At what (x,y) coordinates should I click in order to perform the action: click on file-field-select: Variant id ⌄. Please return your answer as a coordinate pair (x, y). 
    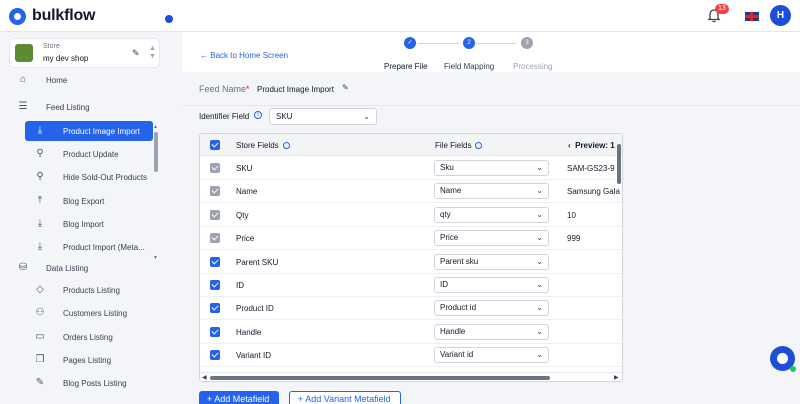
    Looking at the image, I should click on (491, 355).